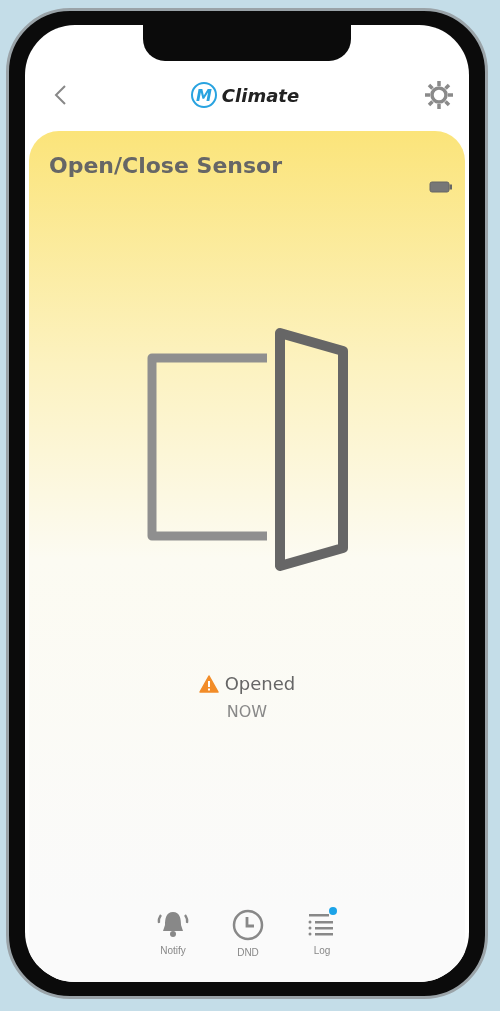  I want to click on nav-button: DND, so click(248, 933).